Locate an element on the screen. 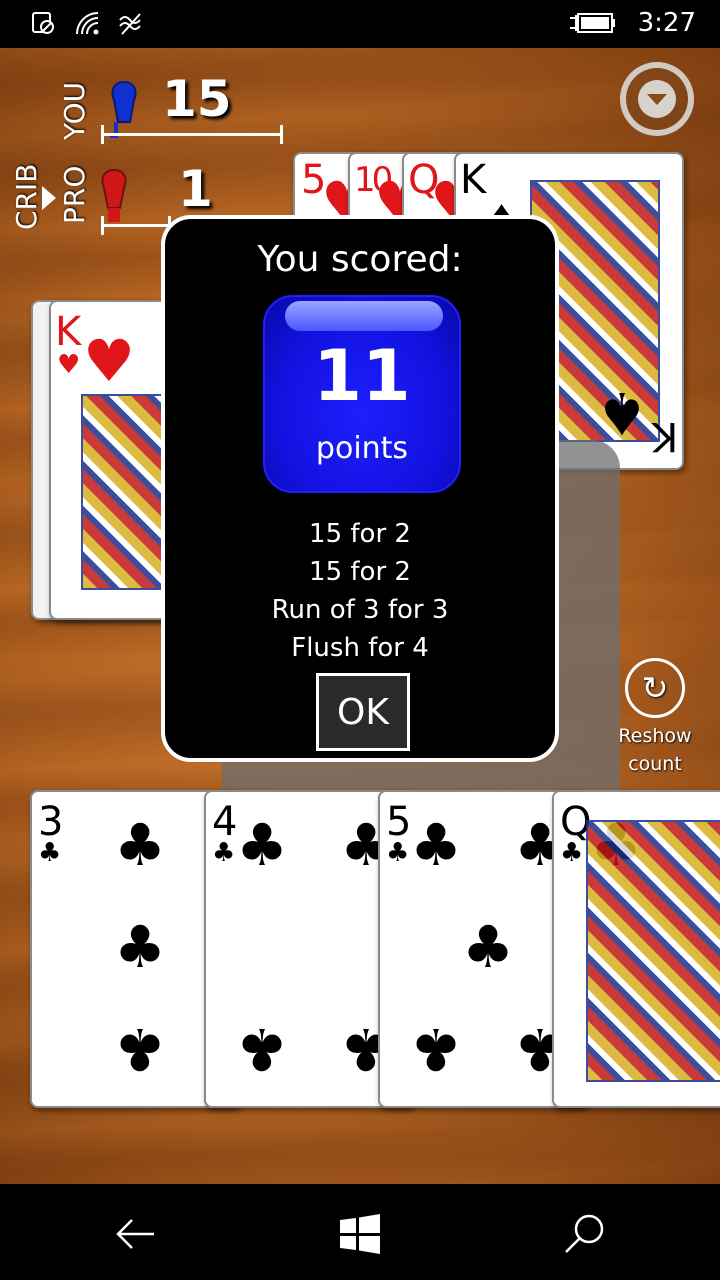 The width and height of the screenshot is (720, 1280). card-rank: 4 is located at coordinates (225, 822).